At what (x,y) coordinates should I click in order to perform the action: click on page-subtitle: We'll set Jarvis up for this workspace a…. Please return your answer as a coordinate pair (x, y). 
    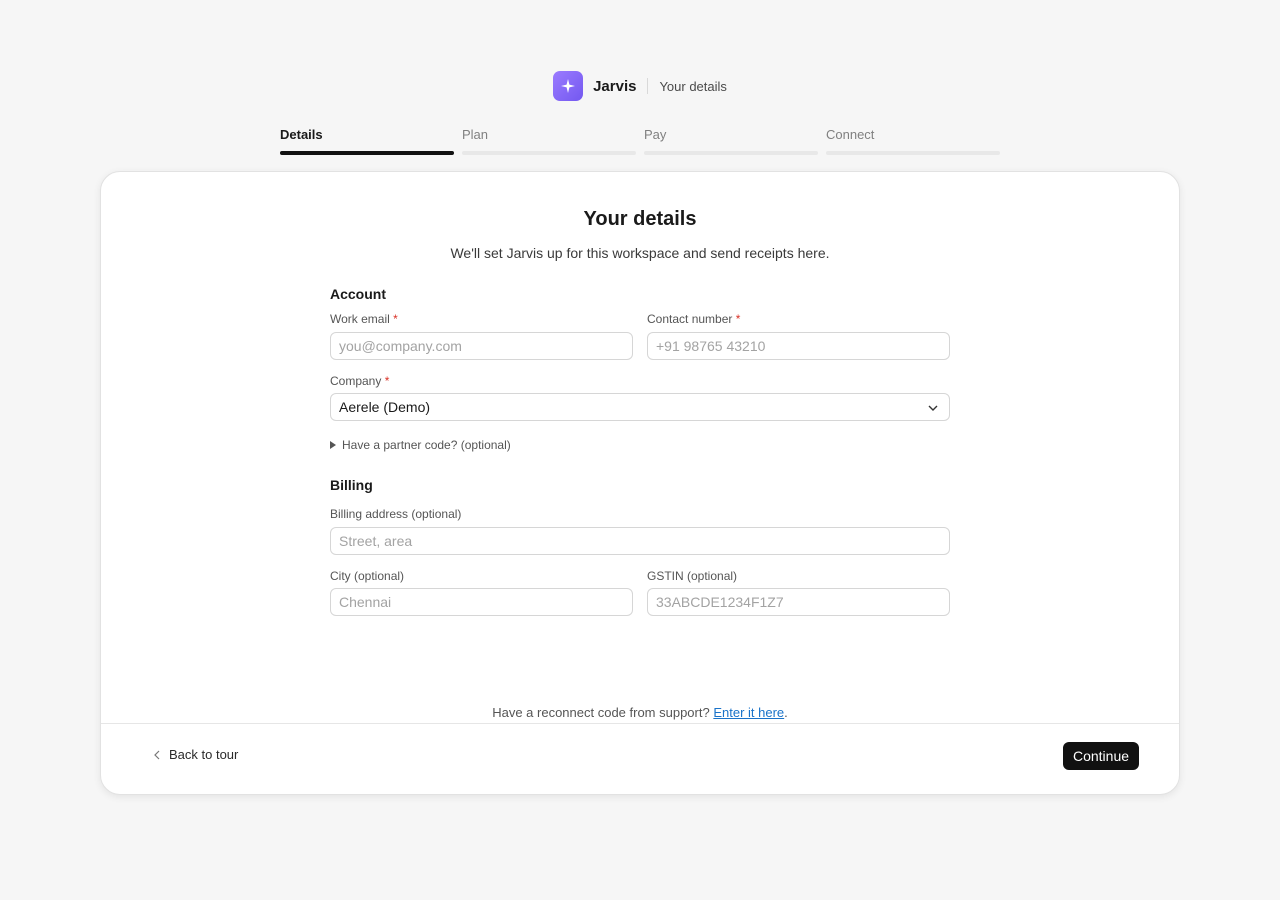
    Looking at the image, I should click on (640, 253).